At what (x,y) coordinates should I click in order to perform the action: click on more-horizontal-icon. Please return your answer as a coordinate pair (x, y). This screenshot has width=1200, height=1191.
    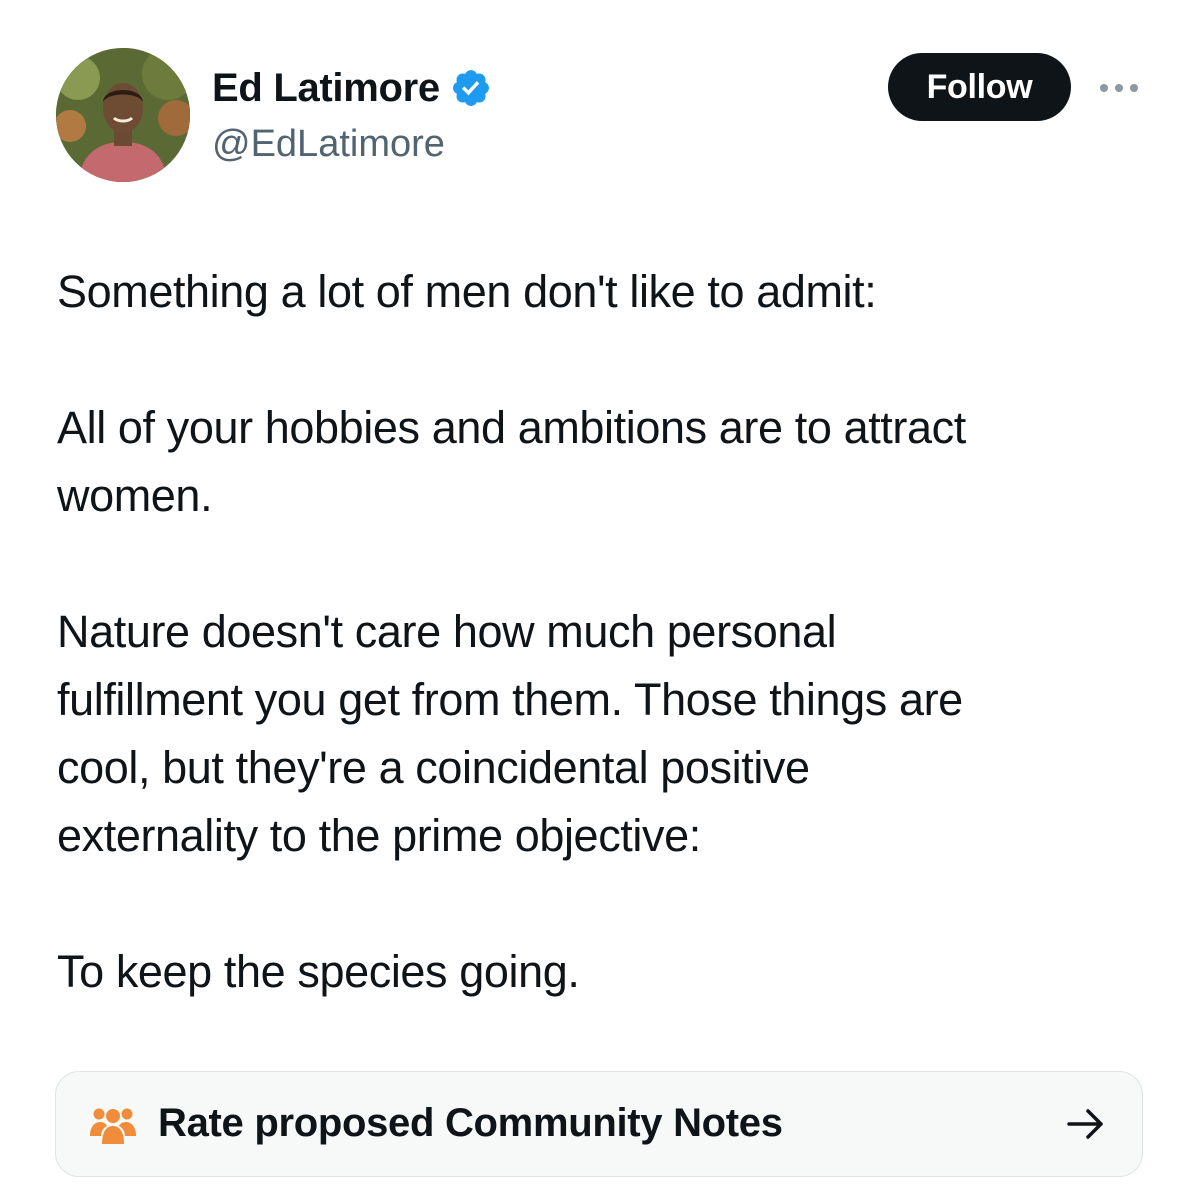
    Looking at the image, I should click on (1119, 88).